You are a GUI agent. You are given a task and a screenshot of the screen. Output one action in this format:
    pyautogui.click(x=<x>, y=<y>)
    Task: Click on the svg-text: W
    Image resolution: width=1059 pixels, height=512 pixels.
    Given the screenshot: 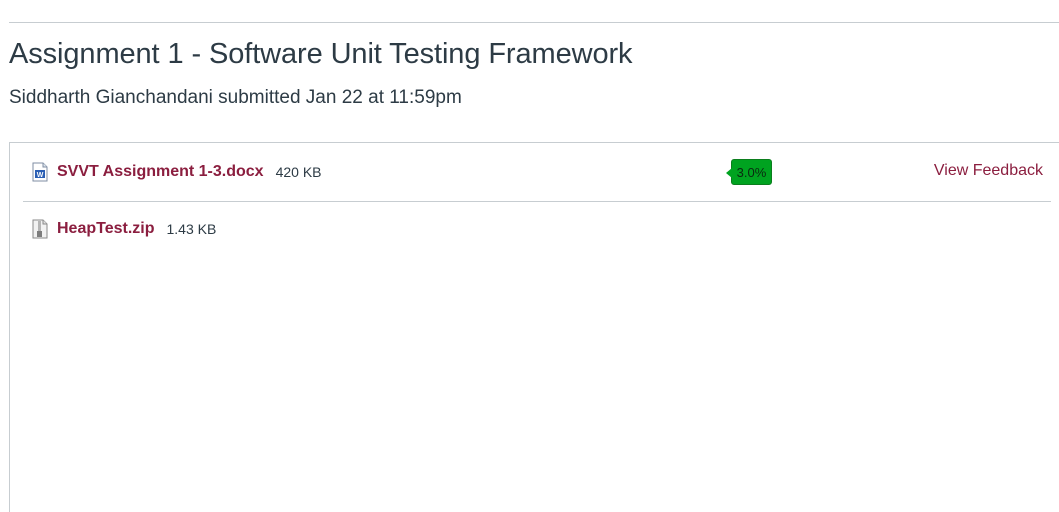 What is the action you would take?
    pyautogui.click(x=40, y=175)
    